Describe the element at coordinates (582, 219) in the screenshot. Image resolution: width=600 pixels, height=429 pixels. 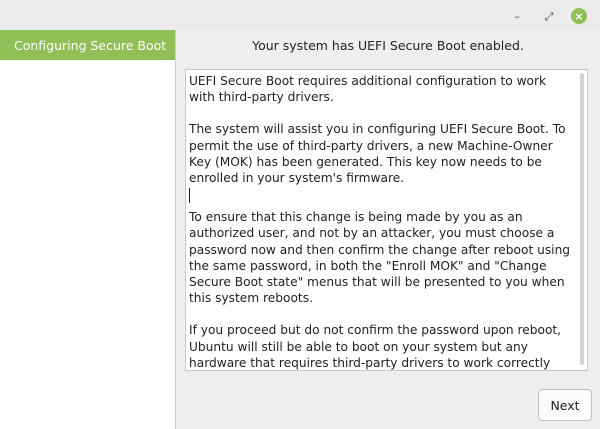
I see `vertical-scrollbar` at that location.